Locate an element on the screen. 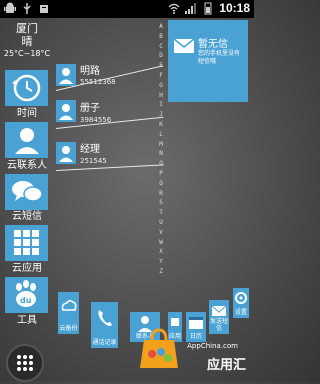 Image resolution: width=320 pixels, height=384 pixels. alpha-letter: D is located at coordinates (161, 56).